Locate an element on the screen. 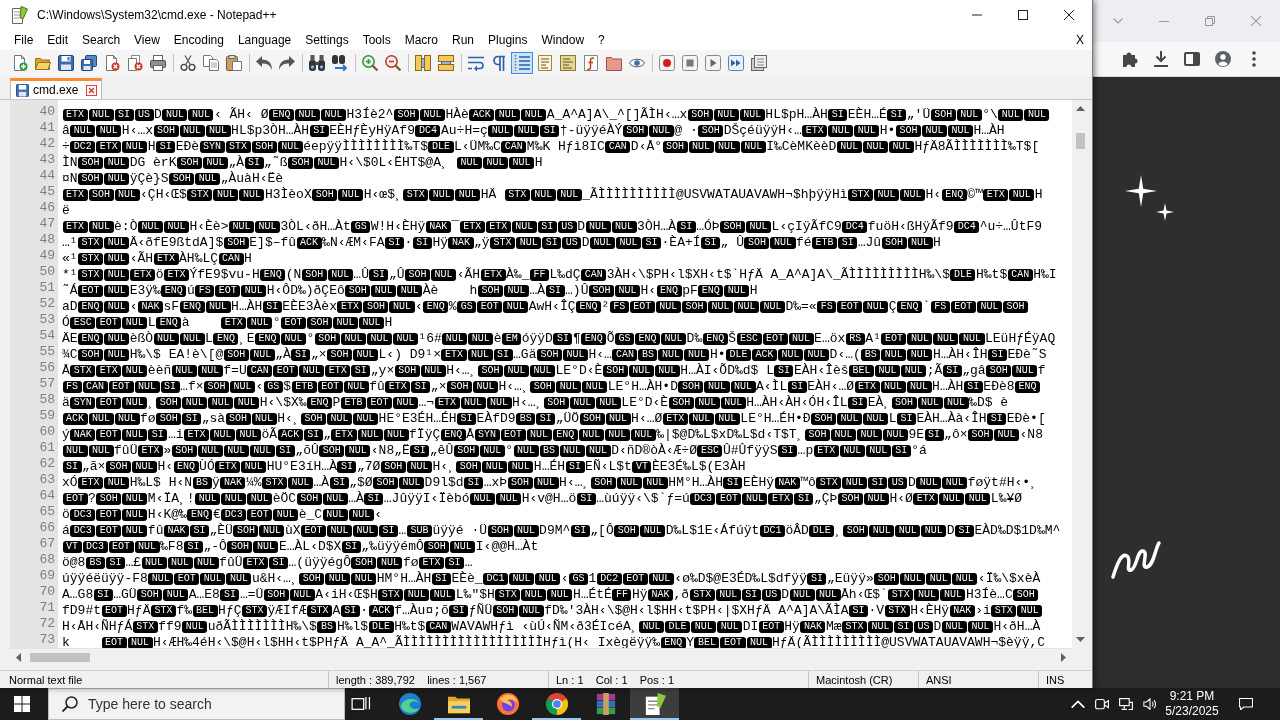  line-number: 53 is located at coordinates (47, 320).